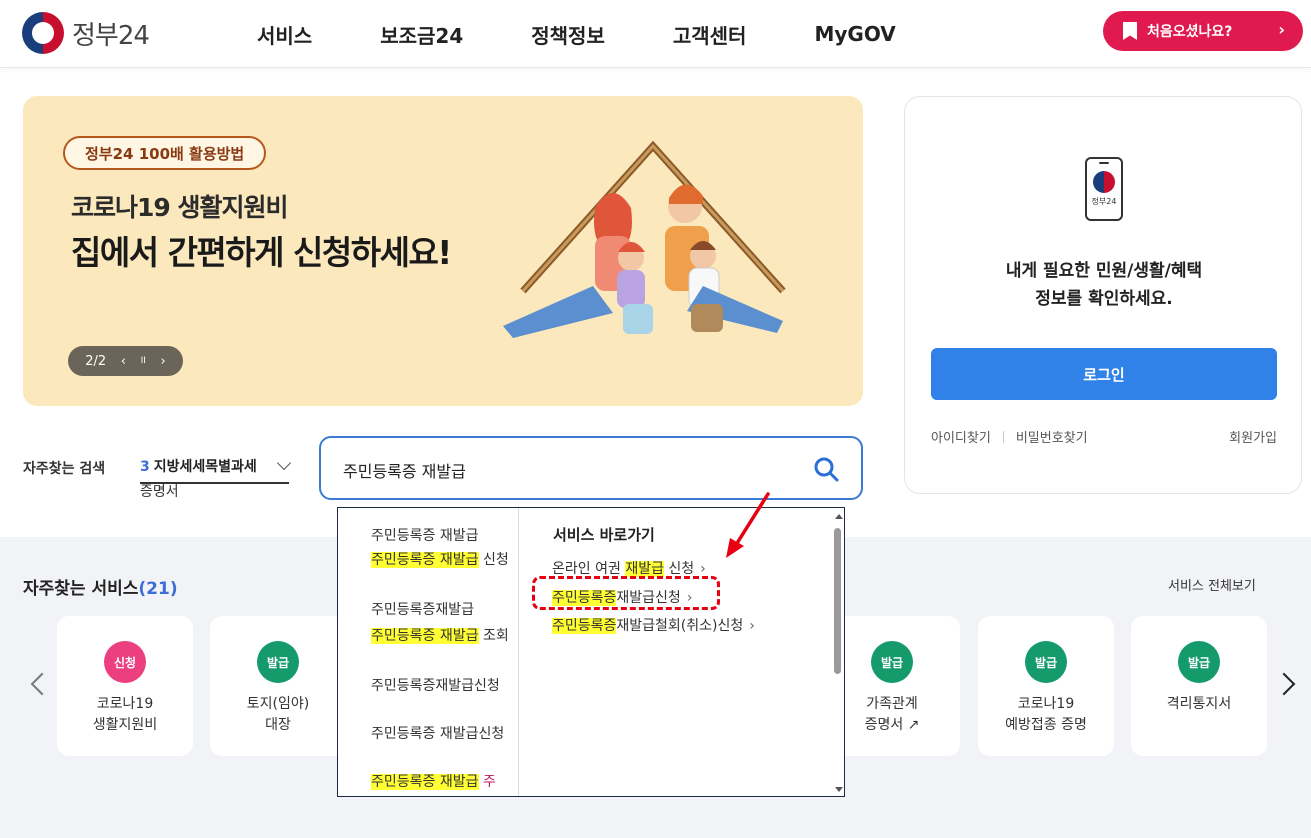  I want to click on service-name: 격리통지서, so click(1199, 704).